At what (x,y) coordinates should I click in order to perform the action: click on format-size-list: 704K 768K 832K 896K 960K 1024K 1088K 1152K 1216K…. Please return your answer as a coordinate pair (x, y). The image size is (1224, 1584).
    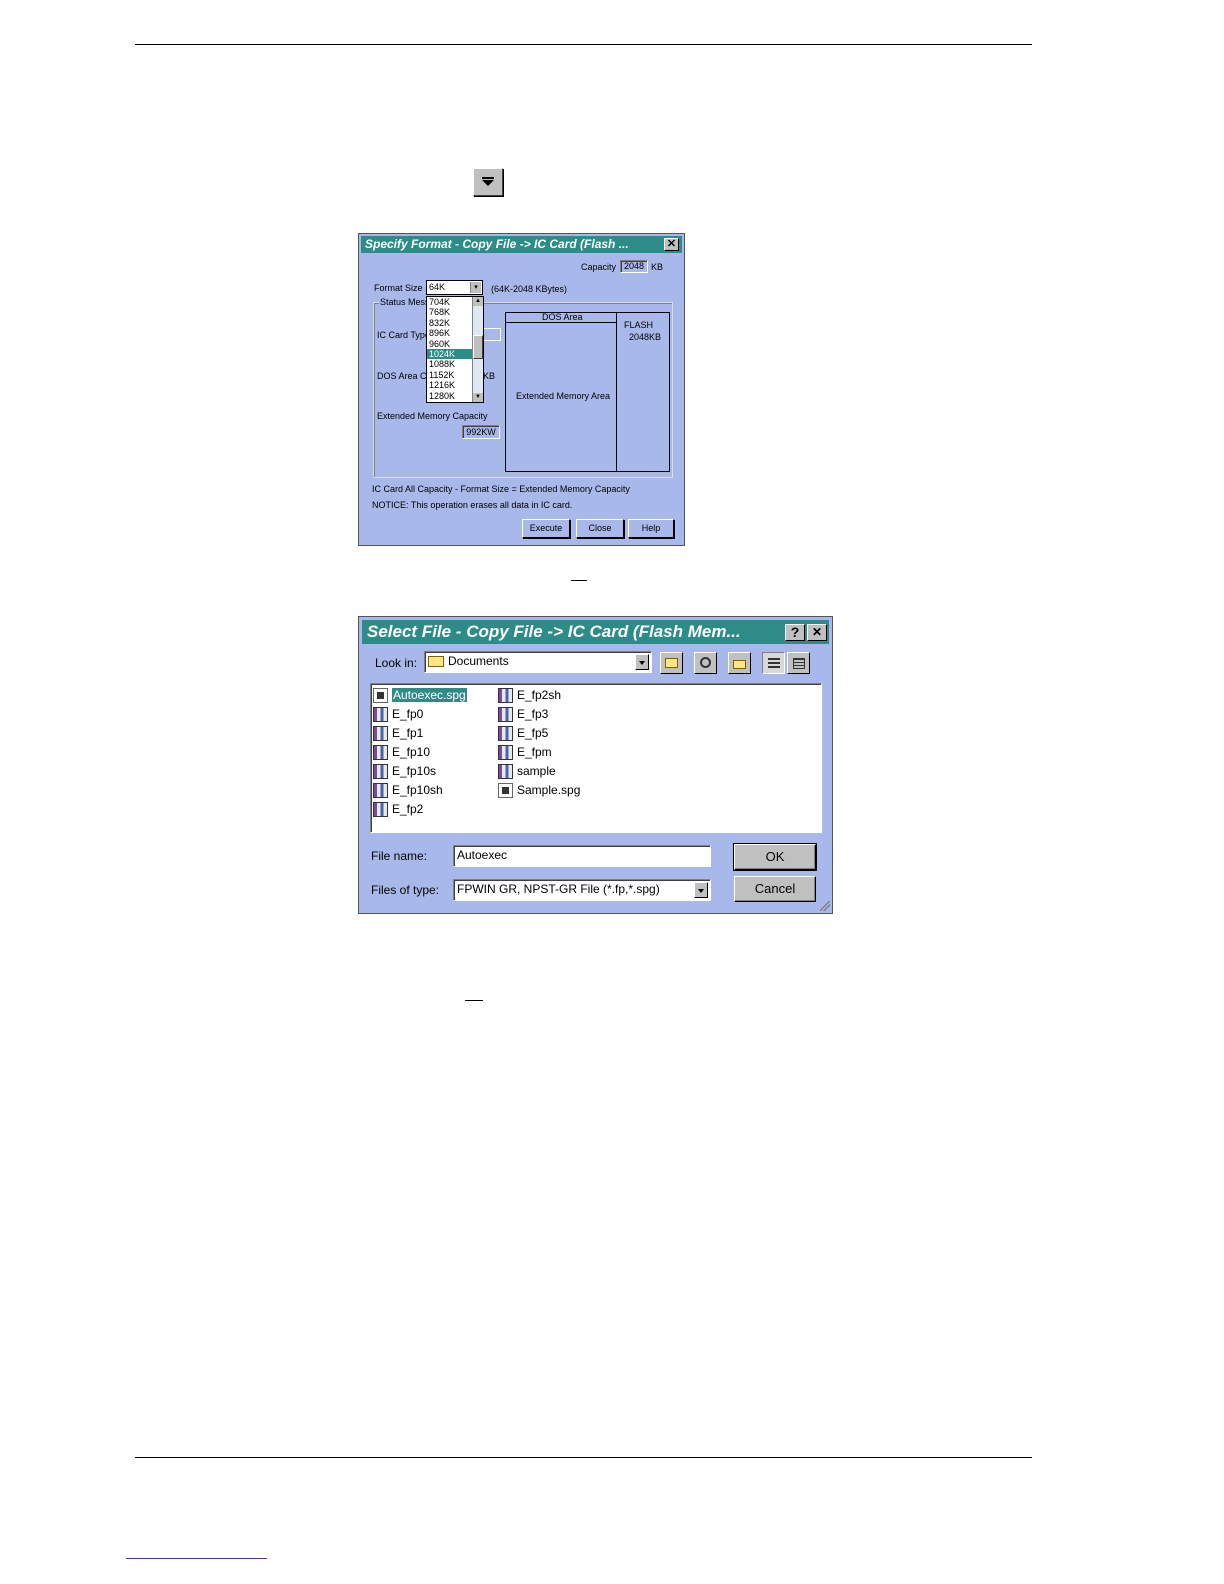
    Looking at the image, I should click on (455, 349).